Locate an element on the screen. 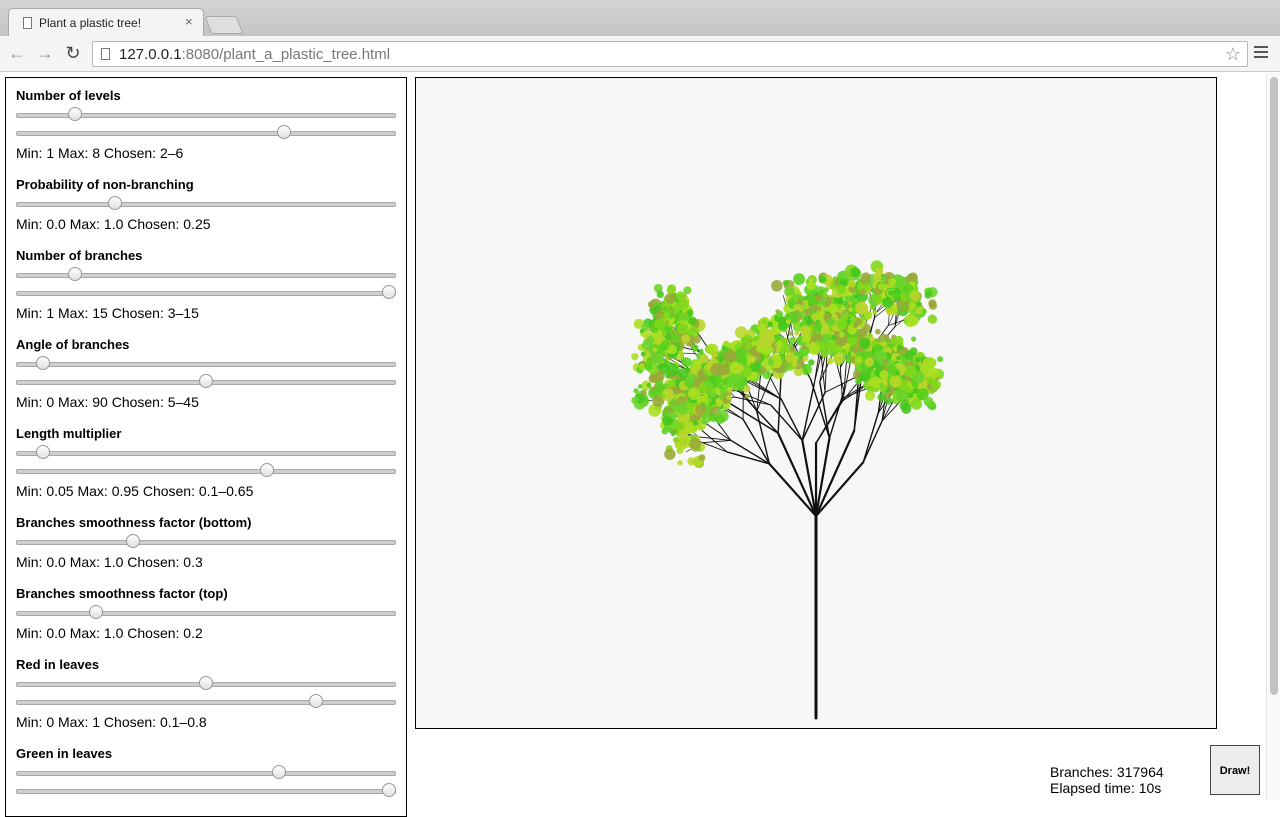  stats-panel: Branches: 317964 Elapsed time: 10s is located at coordinates (1107, 780).